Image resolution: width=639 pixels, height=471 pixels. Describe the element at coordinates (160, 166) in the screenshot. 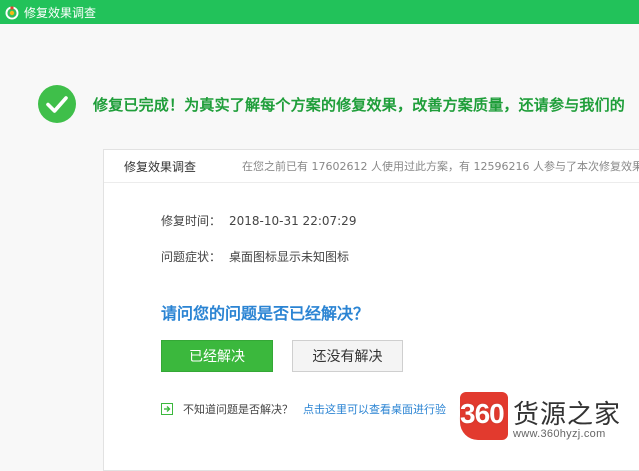

I see `survey-panel-title: 修复效果调查` at that location.